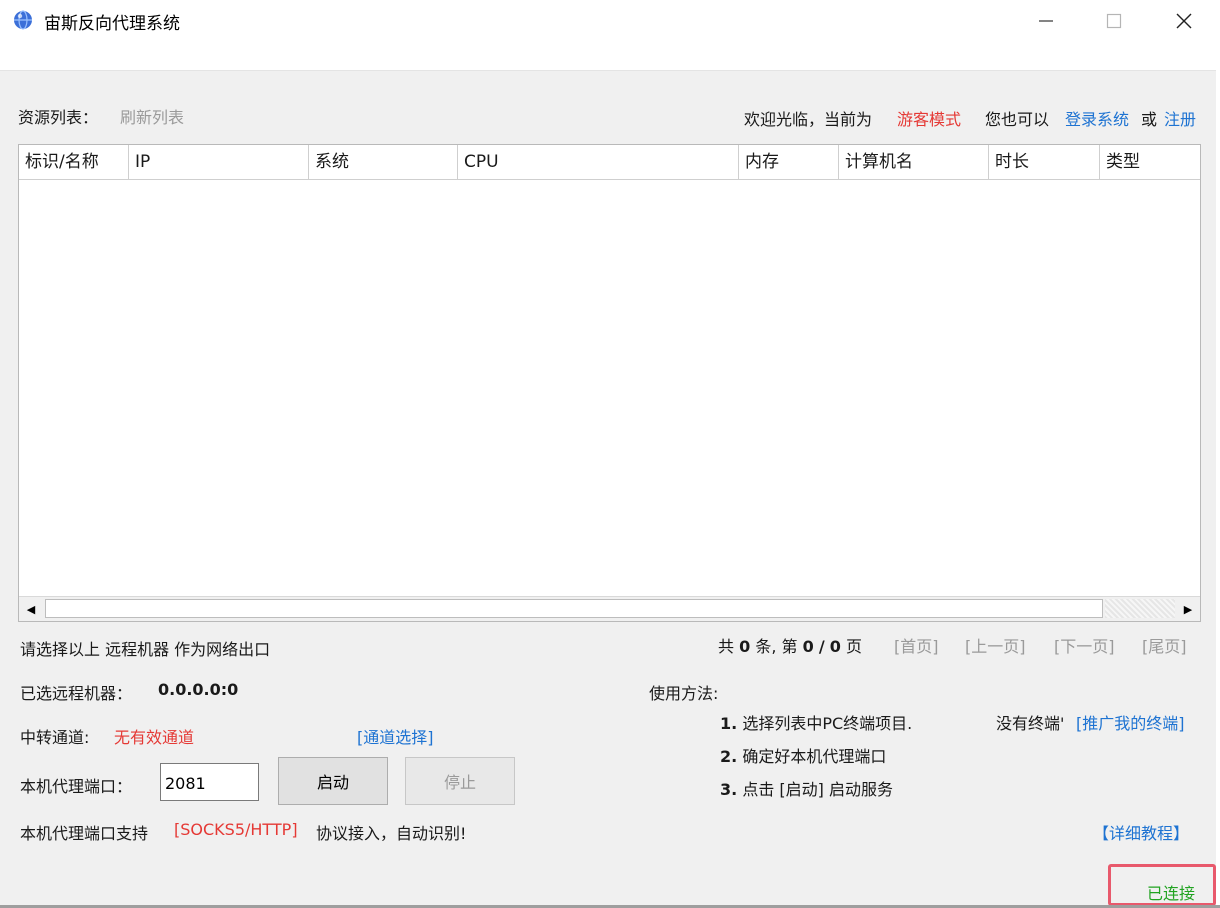 This screenshot has height=908, width=1220. I want to click on page-slash: /, so click(821, 646).